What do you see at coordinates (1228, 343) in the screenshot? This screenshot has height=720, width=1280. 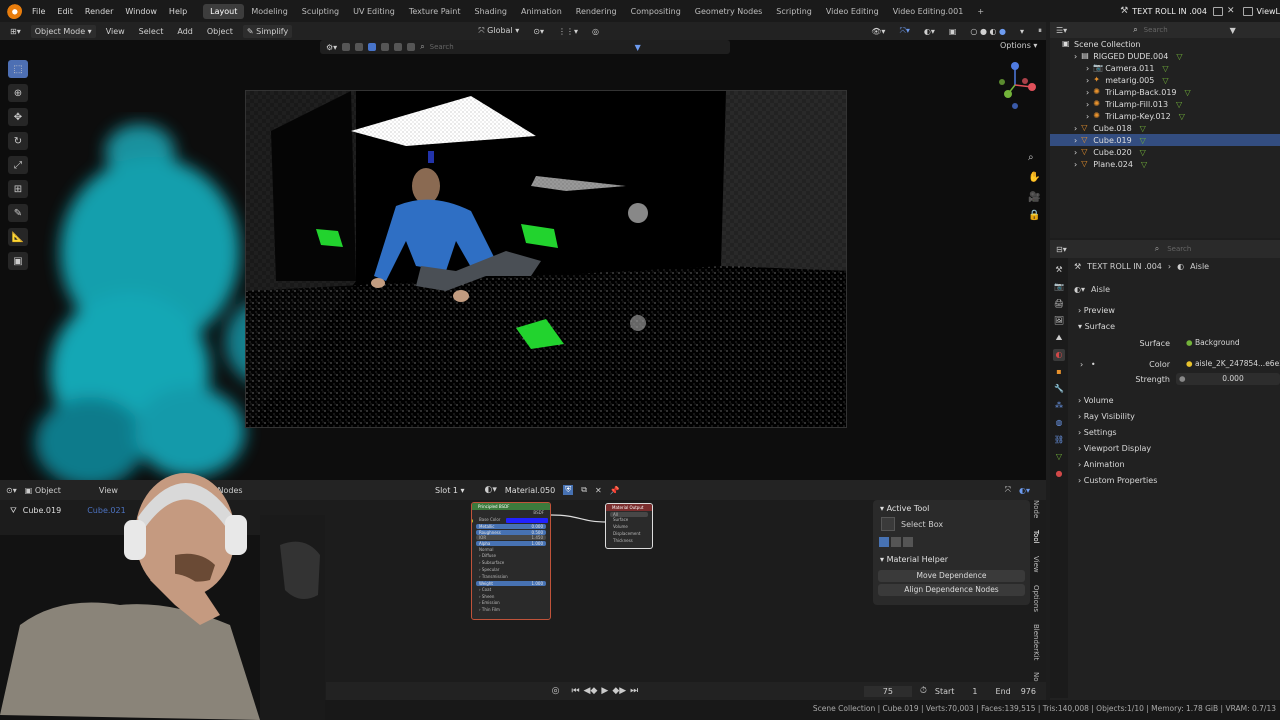 I see `surface-dropdown: ● Background` at bounding box center [1228, 343].